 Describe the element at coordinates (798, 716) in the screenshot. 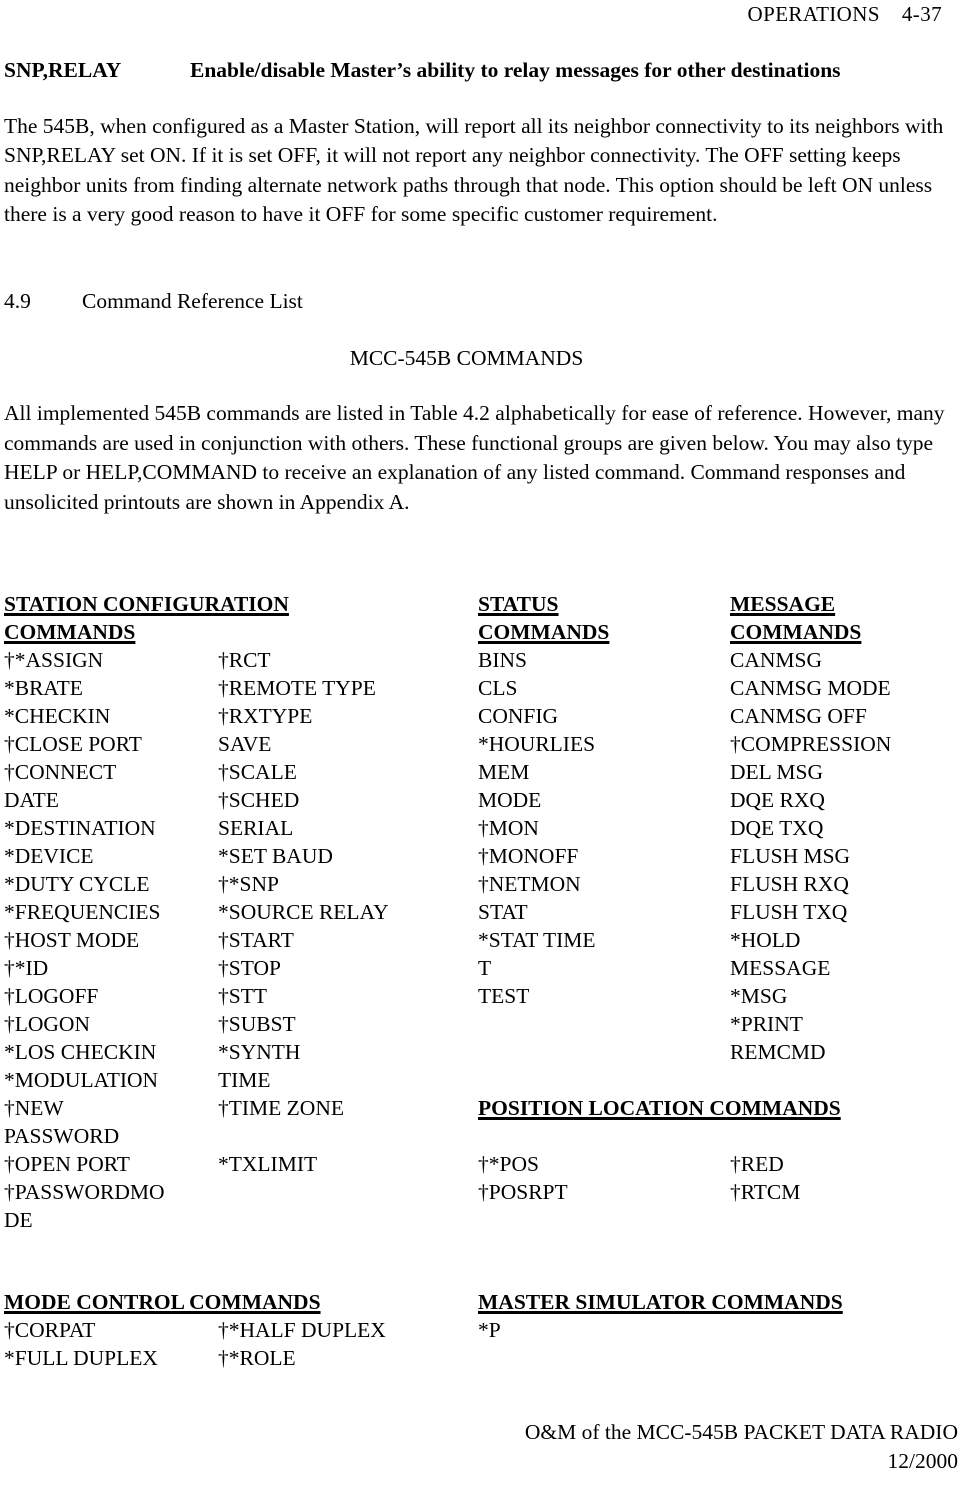

I see `command-item: CANMSG OFF` at that location.